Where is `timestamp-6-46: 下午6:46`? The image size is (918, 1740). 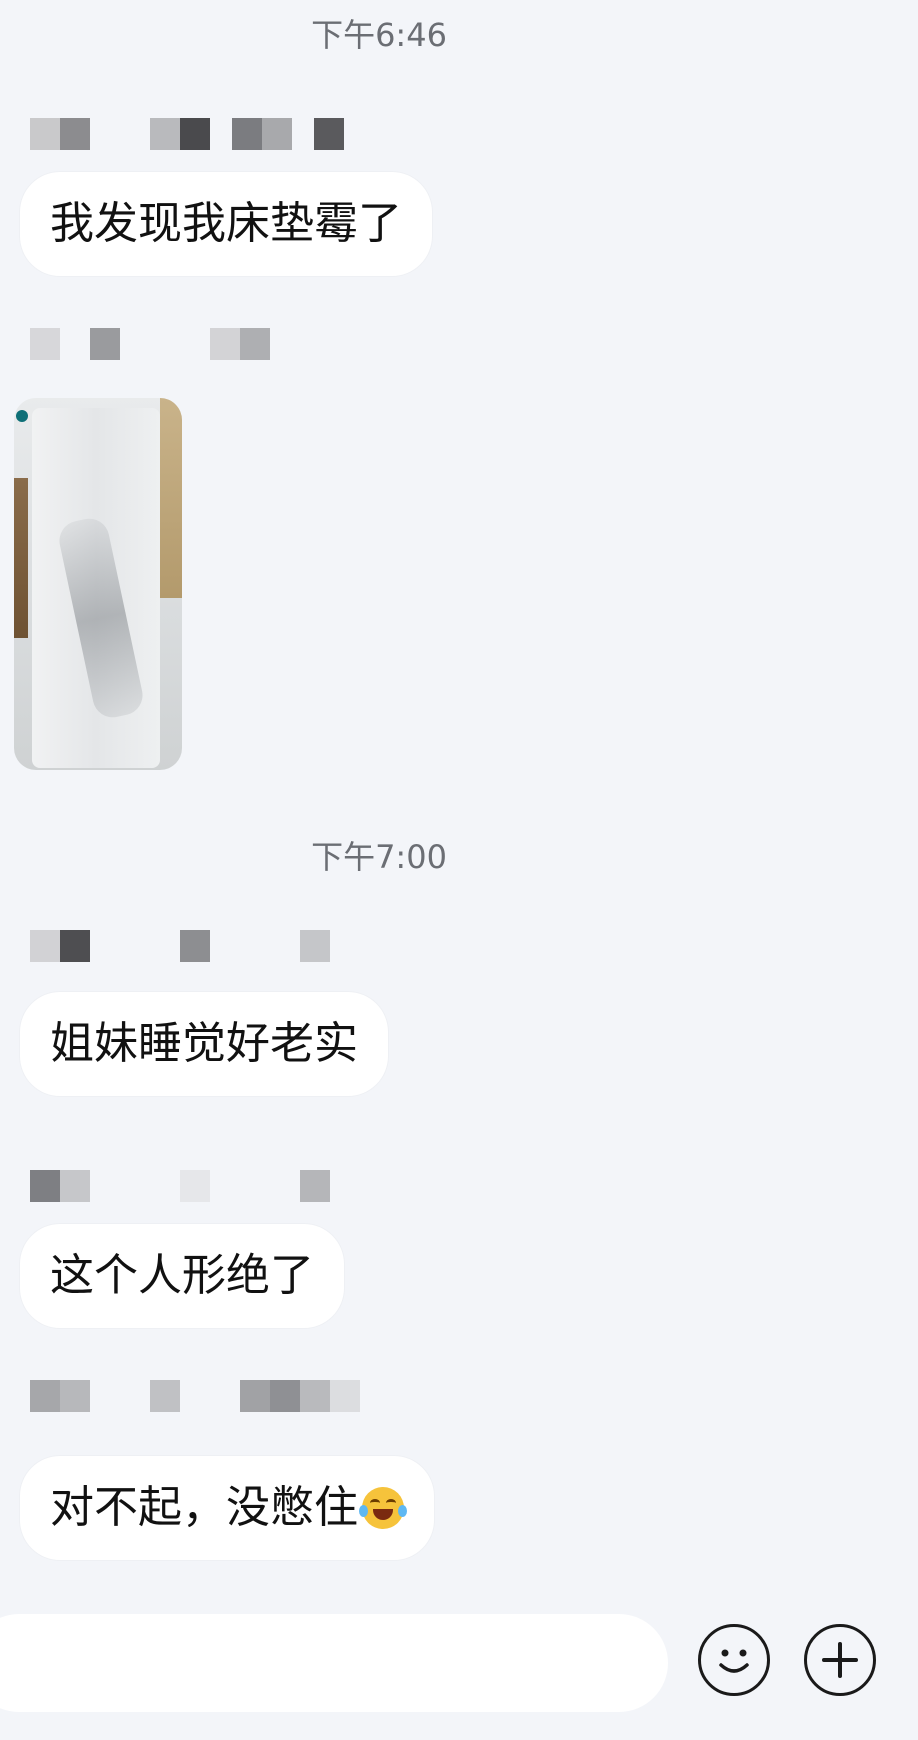 timestamp-6-46: 下午6:46 is located at coordinates (379, 35).